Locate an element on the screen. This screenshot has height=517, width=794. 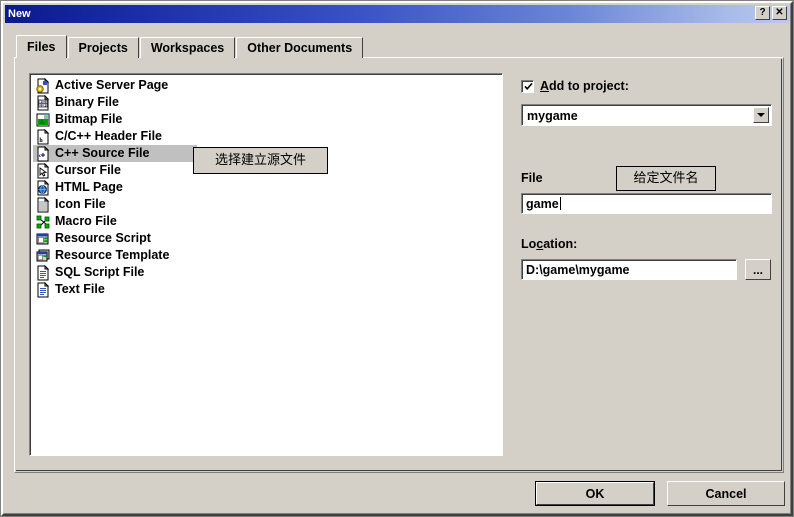
list-item: Resource Script is located at coordinates (267, 238).